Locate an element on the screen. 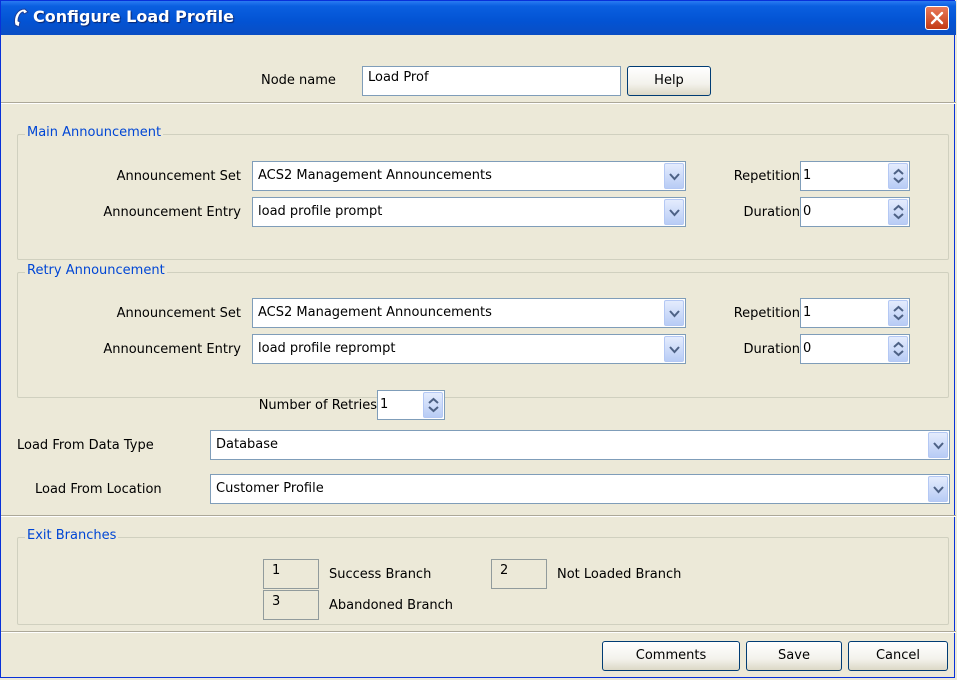 Image resolution: width=957 pixels, height=680 pixels. title-bar: Configure Load Profile is located at coordinates (478, 18).